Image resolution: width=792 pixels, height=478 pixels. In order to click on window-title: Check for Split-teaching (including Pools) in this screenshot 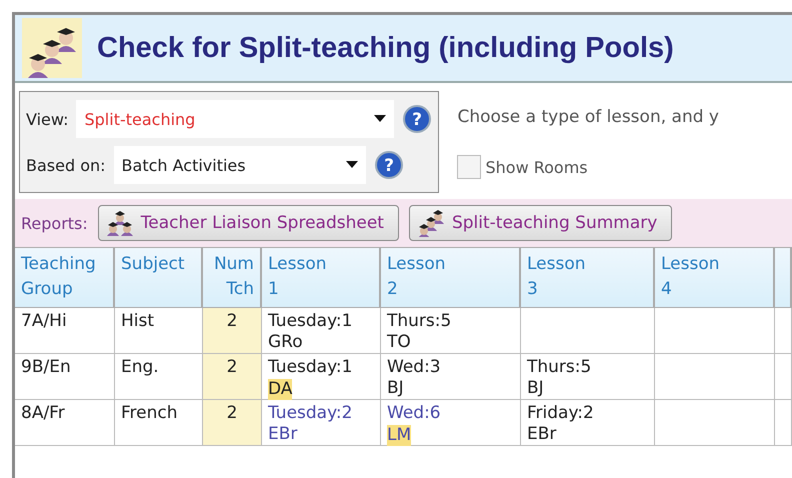, I will do `click(385, 48)`.